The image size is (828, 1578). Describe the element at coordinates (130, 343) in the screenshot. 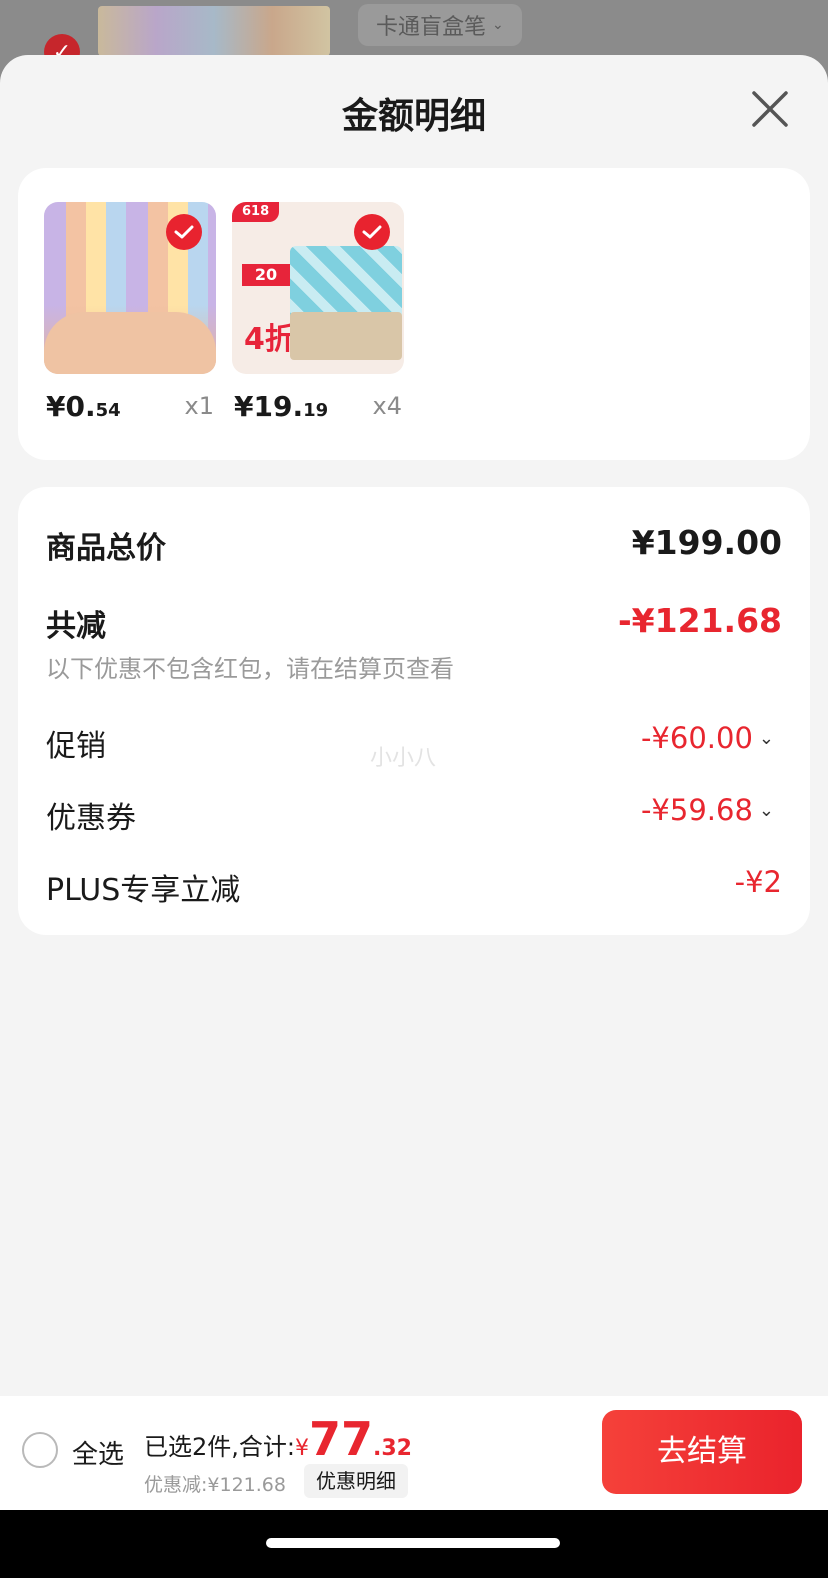

I see `hands-illustration` at that location.